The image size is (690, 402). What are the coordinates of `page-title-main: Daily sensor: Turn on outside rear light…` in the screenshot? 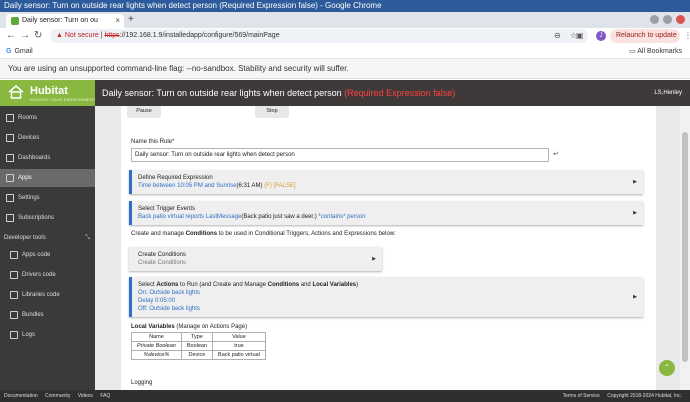 It's located at (222, 93).